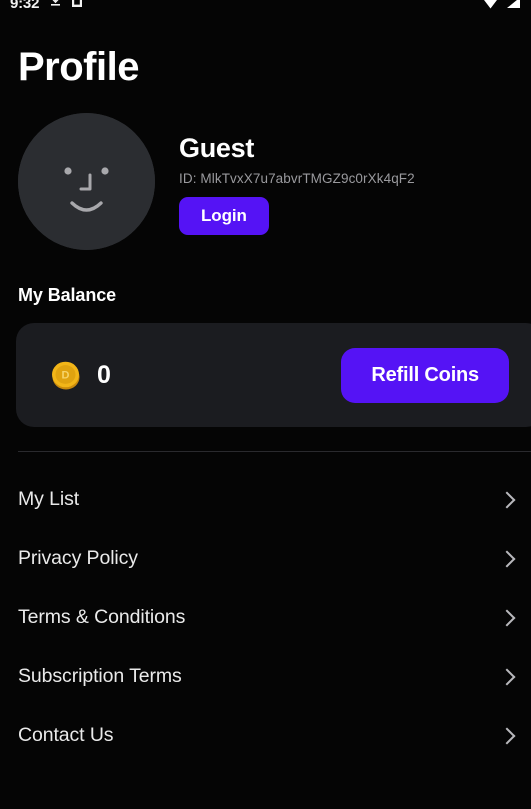 Image resolution: width=531 pixels, height=809 pixels. I want to click on refill-coins-button: Refill Coins, so click(425, 375).